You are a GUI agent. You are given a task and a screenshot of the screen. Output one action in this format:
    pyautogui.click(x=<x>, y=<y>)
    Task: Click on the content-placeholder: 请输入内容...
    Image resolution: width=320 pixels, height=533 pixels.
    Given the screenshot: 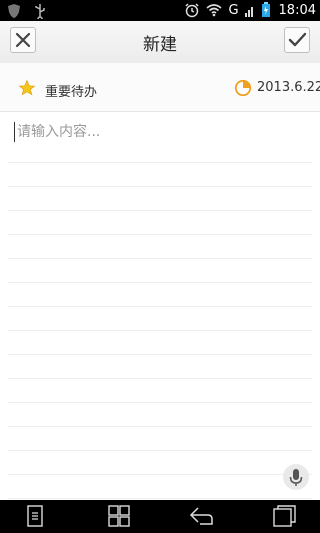 What is the action you would take?
    pyautogui.click(x=59, y=132)
    